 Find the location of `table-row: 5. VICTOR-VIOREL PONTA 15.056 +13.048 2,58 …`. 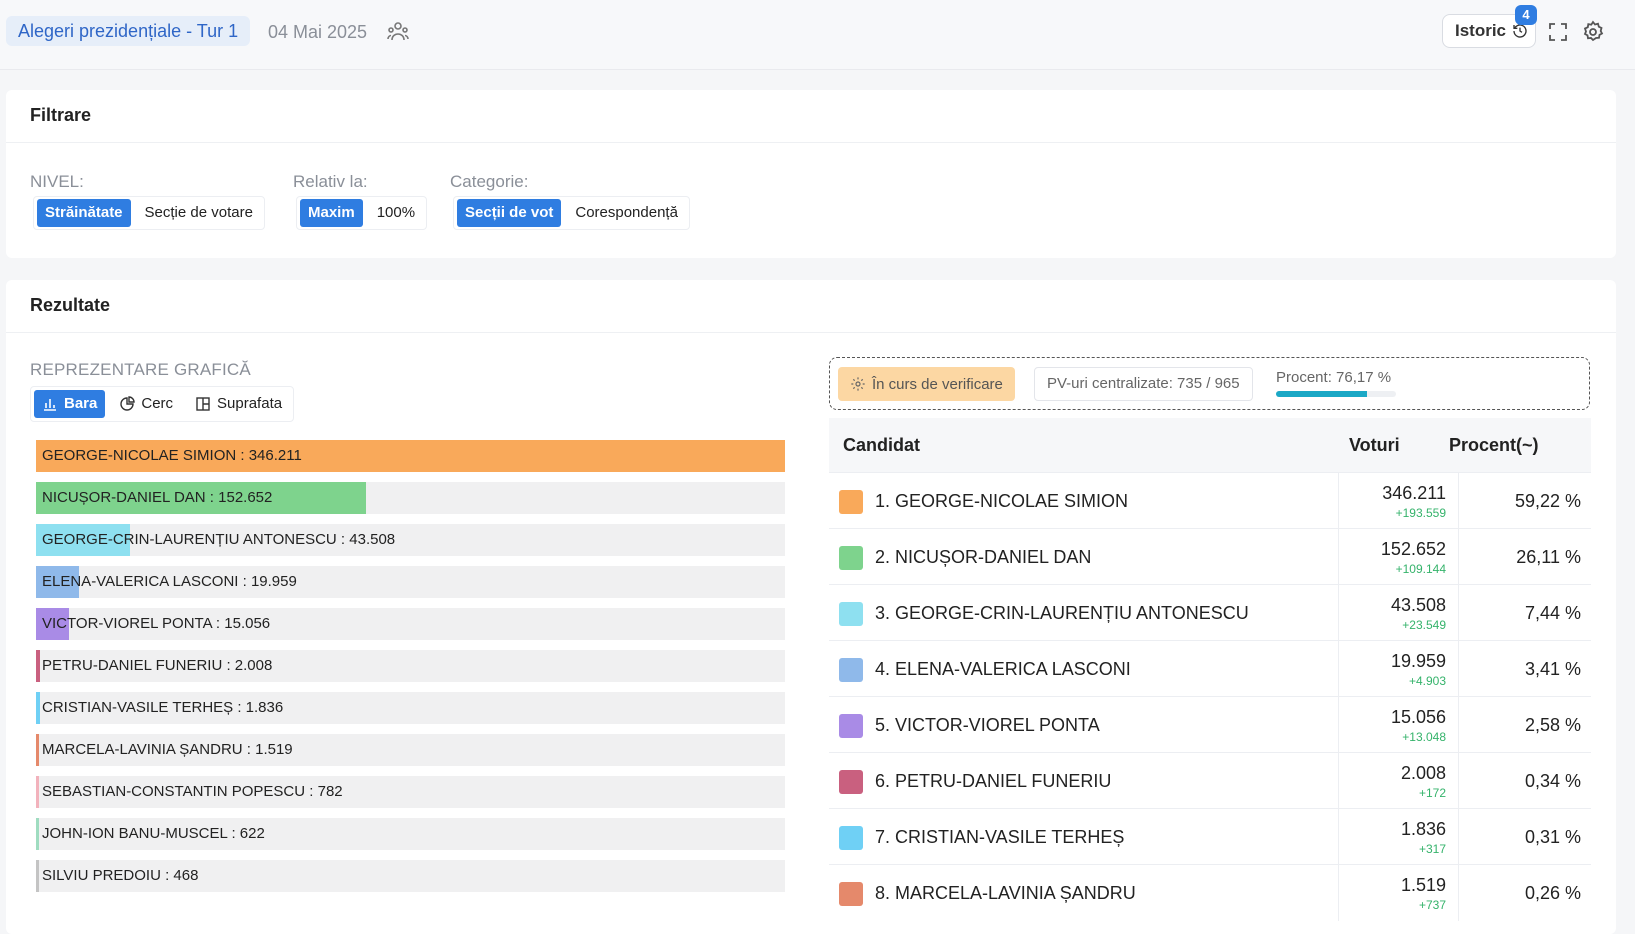

table-row: 5. VICTOR-VIOREL PONTA 15.056 +13.048 2,58 … is located at coordinates (1210, 724).